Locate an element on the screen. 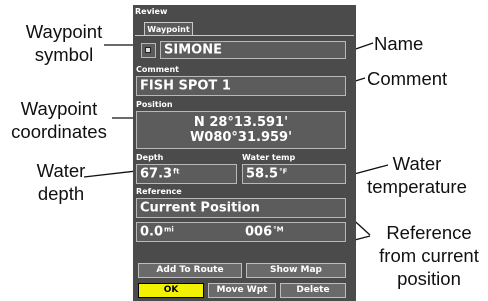  water-temp-label: Water temp is located at coordinates (269, 157).